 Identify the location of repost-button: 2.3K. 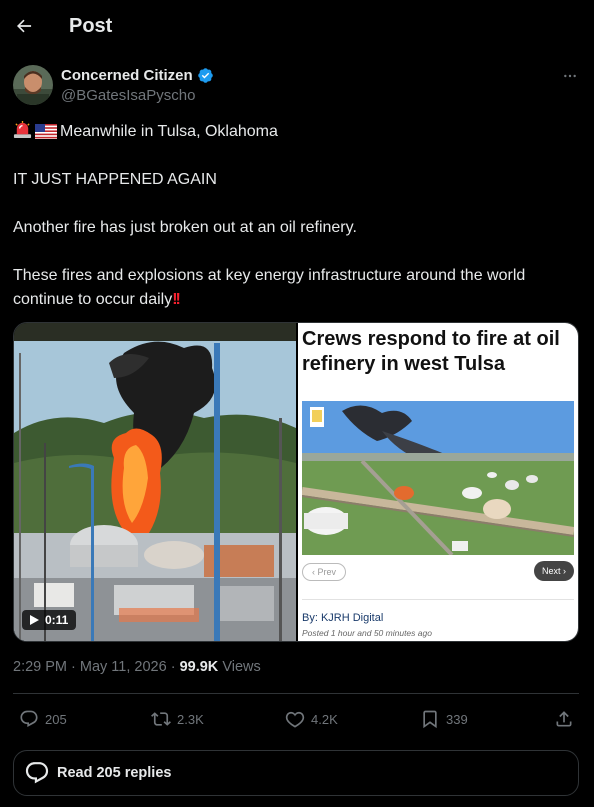
(177, 719).